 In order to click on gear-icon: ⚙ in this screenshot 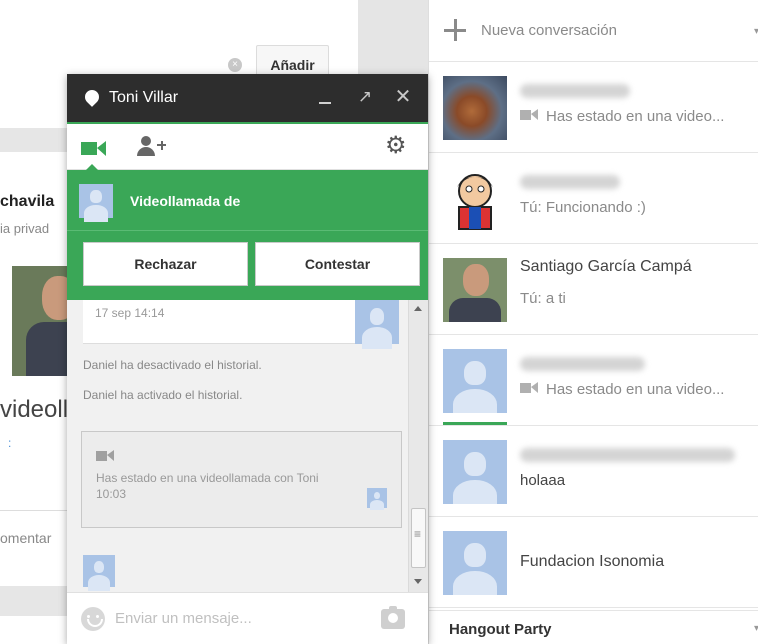, I will do `click(396, 146)`.